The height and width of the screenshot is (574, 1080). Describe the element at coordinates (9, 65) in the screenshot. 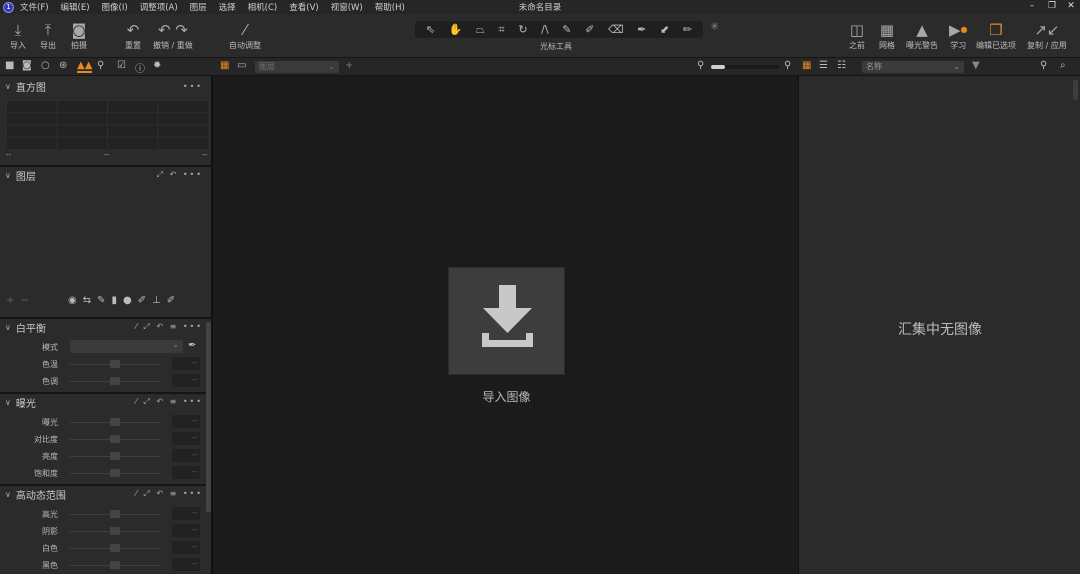

I see `library-tab-icon: ■` at that location.